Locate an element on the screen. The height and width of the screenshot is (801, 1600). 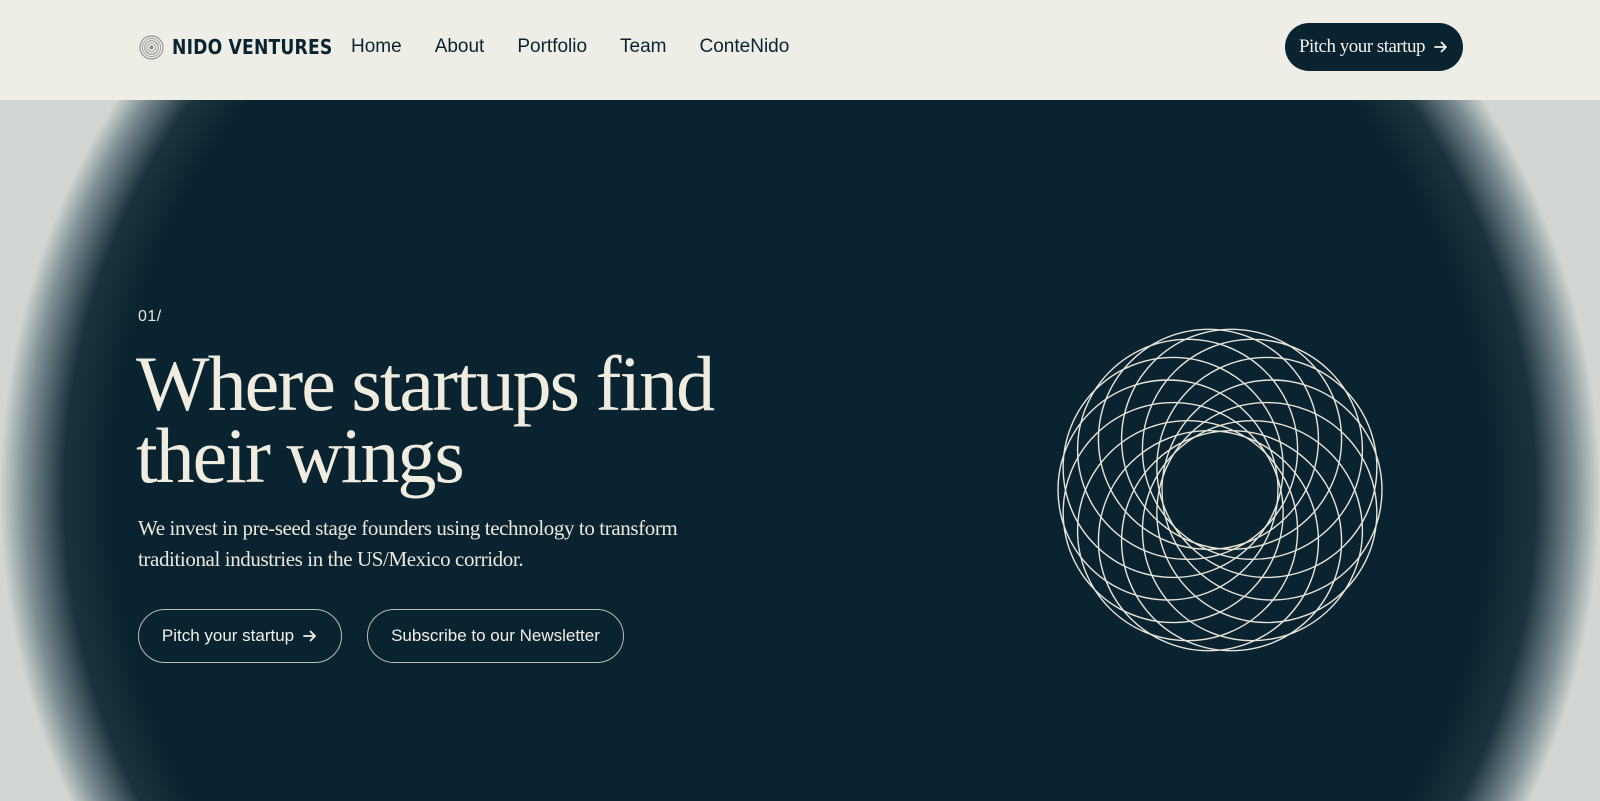
brand-logo: NIDO VENTURES is located at coordinates (249, 47).